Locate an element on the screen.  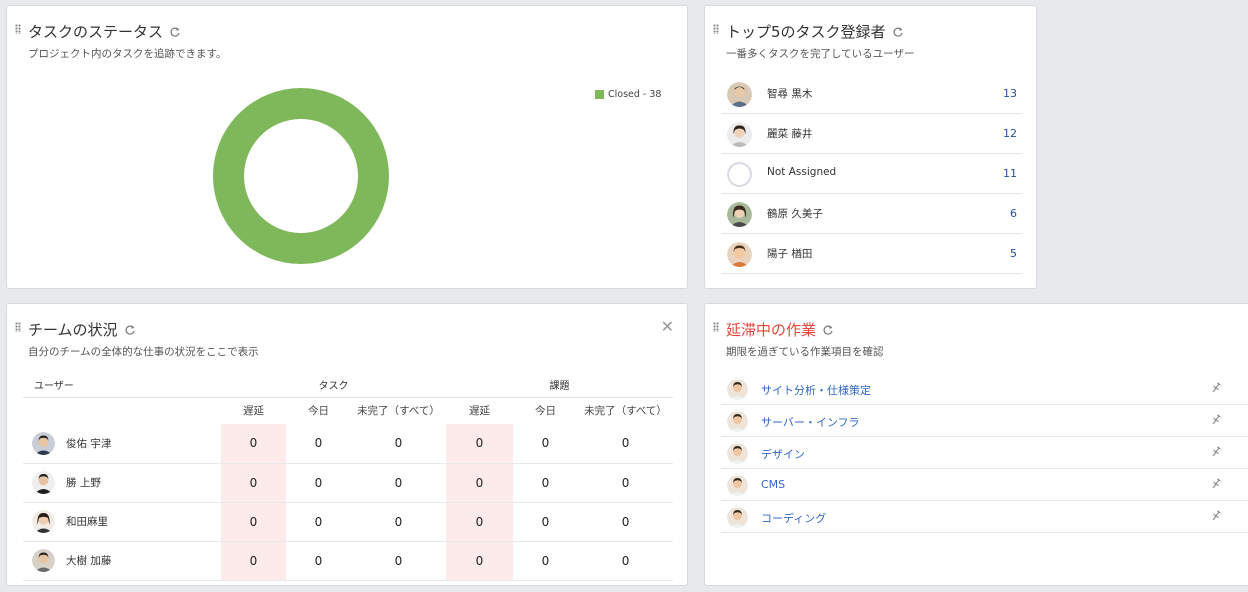
task-link: サーバー・インフラ is located at coordinates (810, 422).